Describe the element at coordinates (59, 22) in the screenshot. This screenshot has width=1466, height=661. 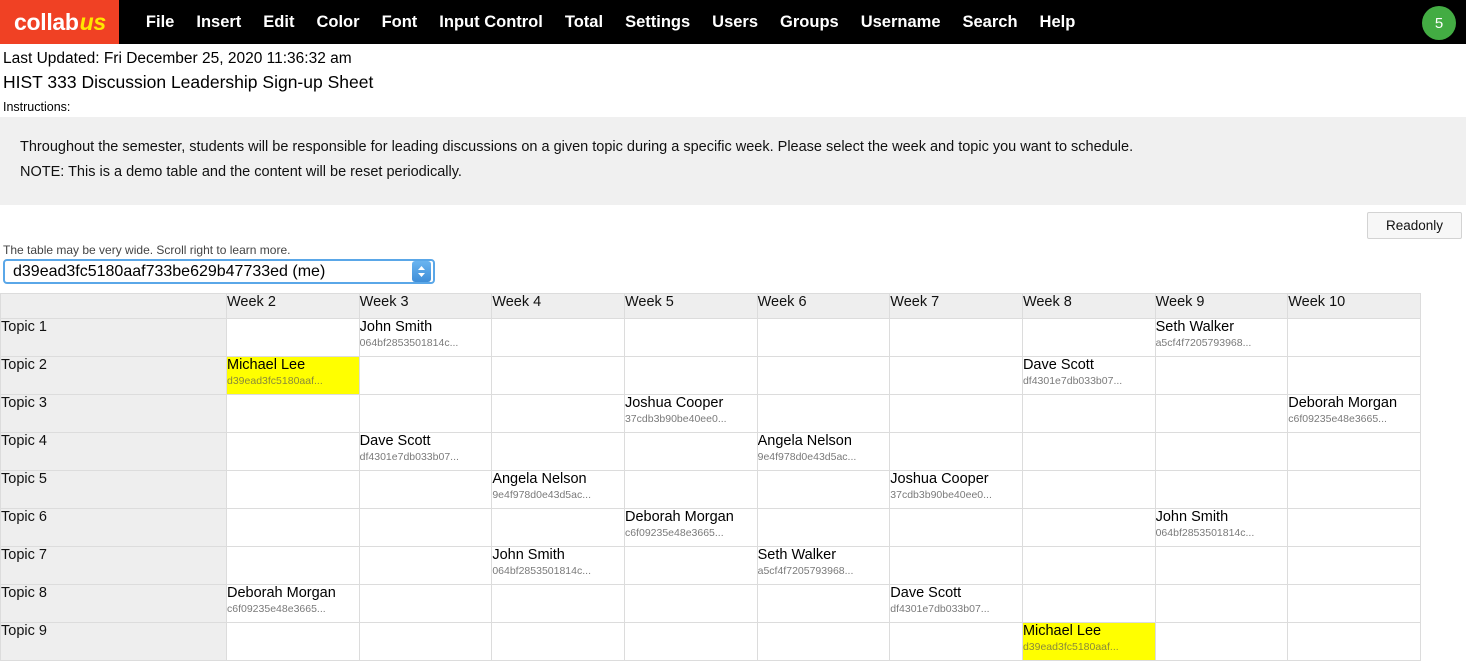
I see `app-logo: collab us` at that location.